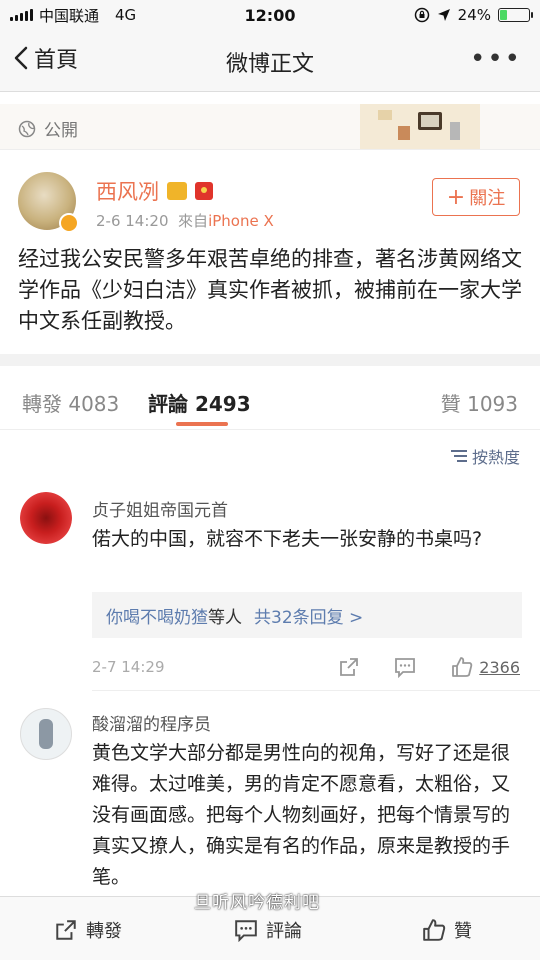 The width and height of the screenshot is (540, 960). I want to click on verified-badge-icon, so click(69, 223).